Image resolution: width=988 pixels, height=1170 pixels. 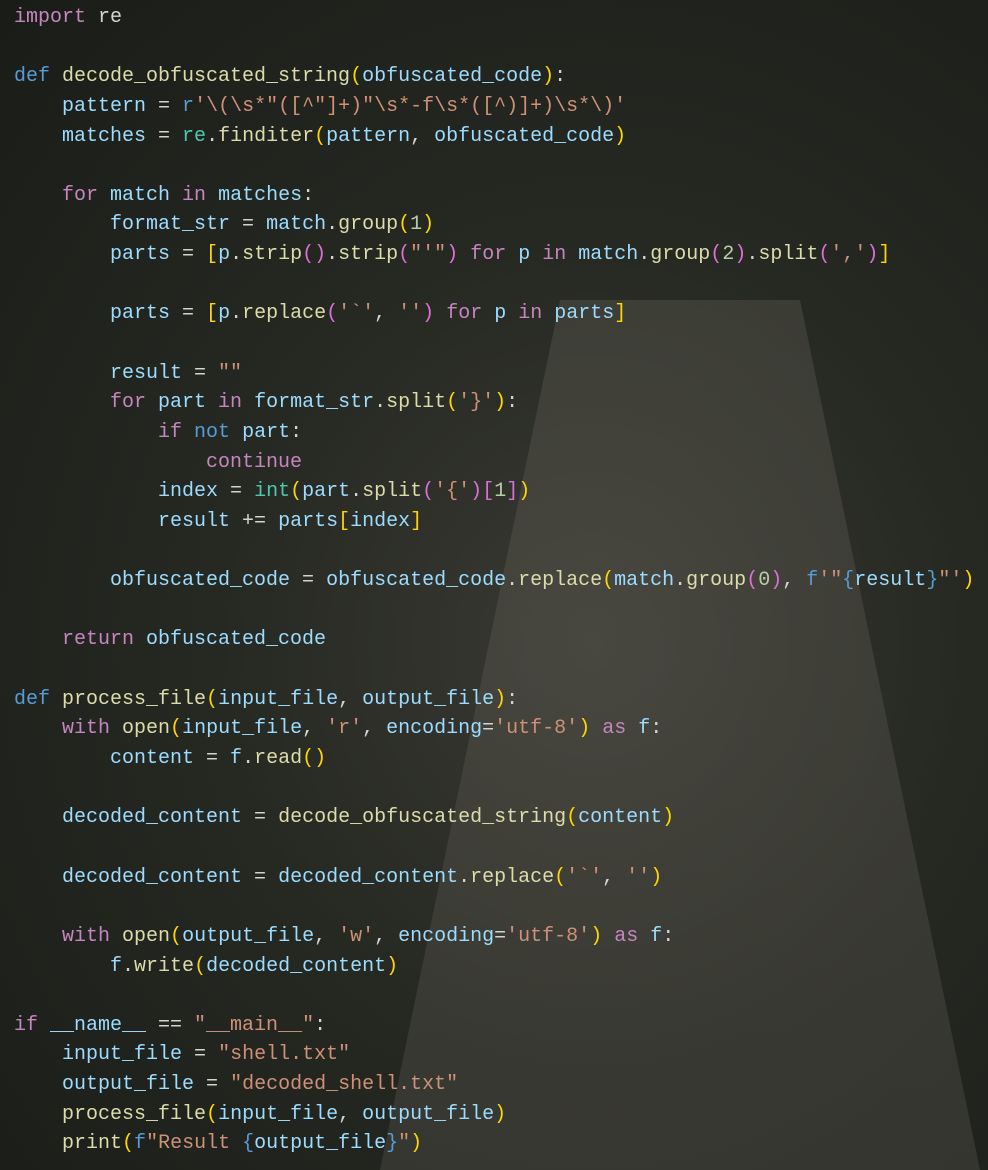 What do you see at coordinates (308, 521) in the screenshot?
I see `code-token: parts` at bounding box center [308, 521].